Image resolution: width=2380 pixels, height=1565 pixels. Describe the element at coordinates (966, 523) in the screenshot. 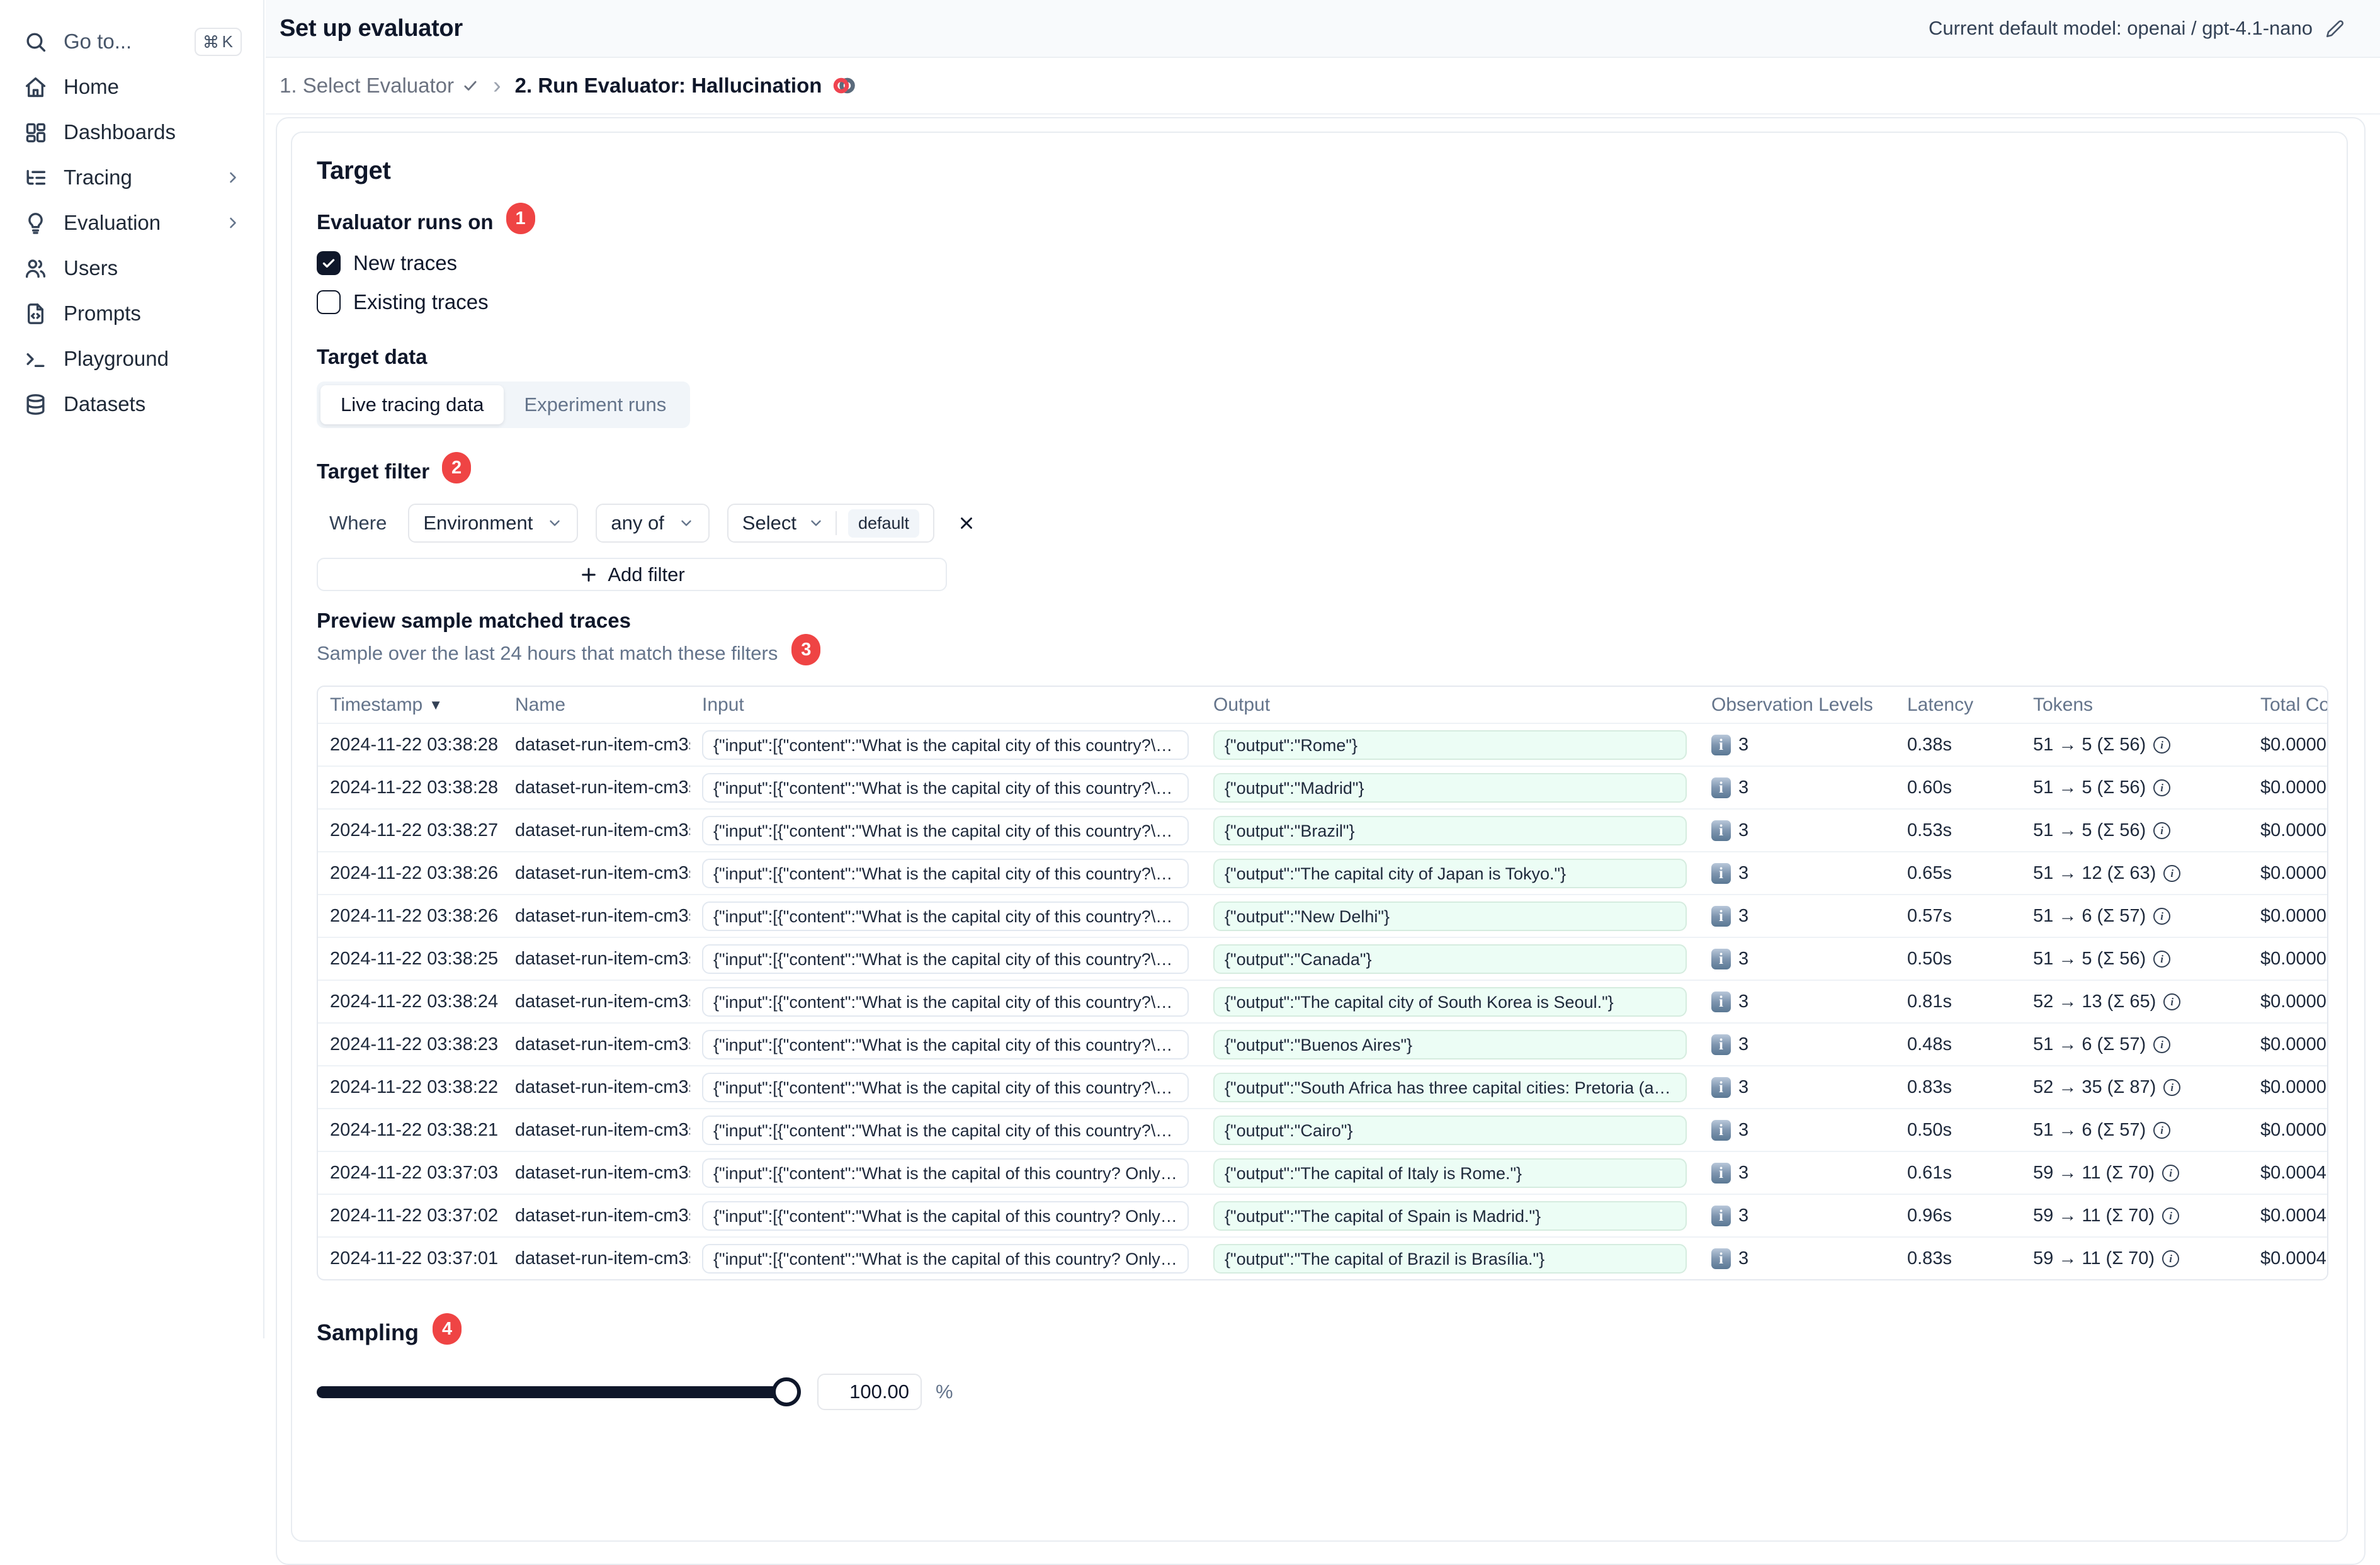

I see `remove-filter-button` at that location.